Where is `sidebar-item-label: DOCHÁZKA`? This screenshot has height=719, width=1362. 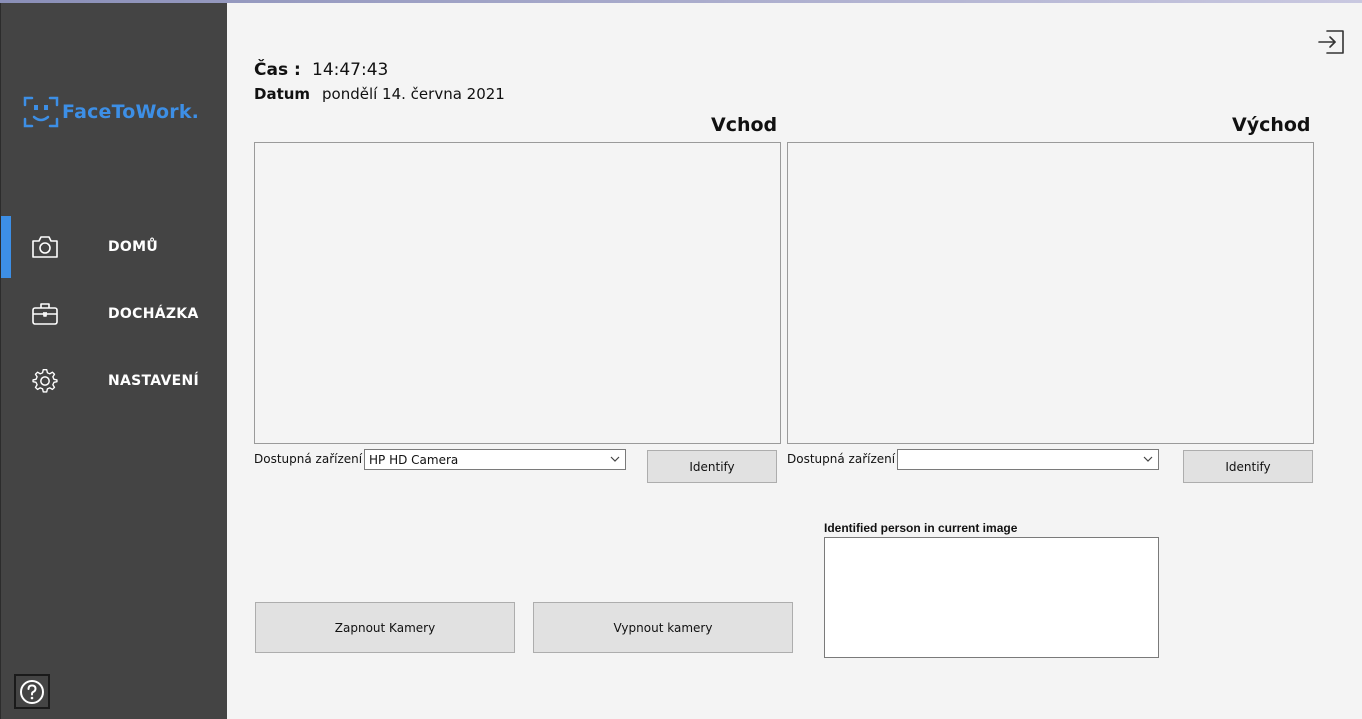
sidebar-item-label: DOCHÁZKA is located at coordinates (153, 314).